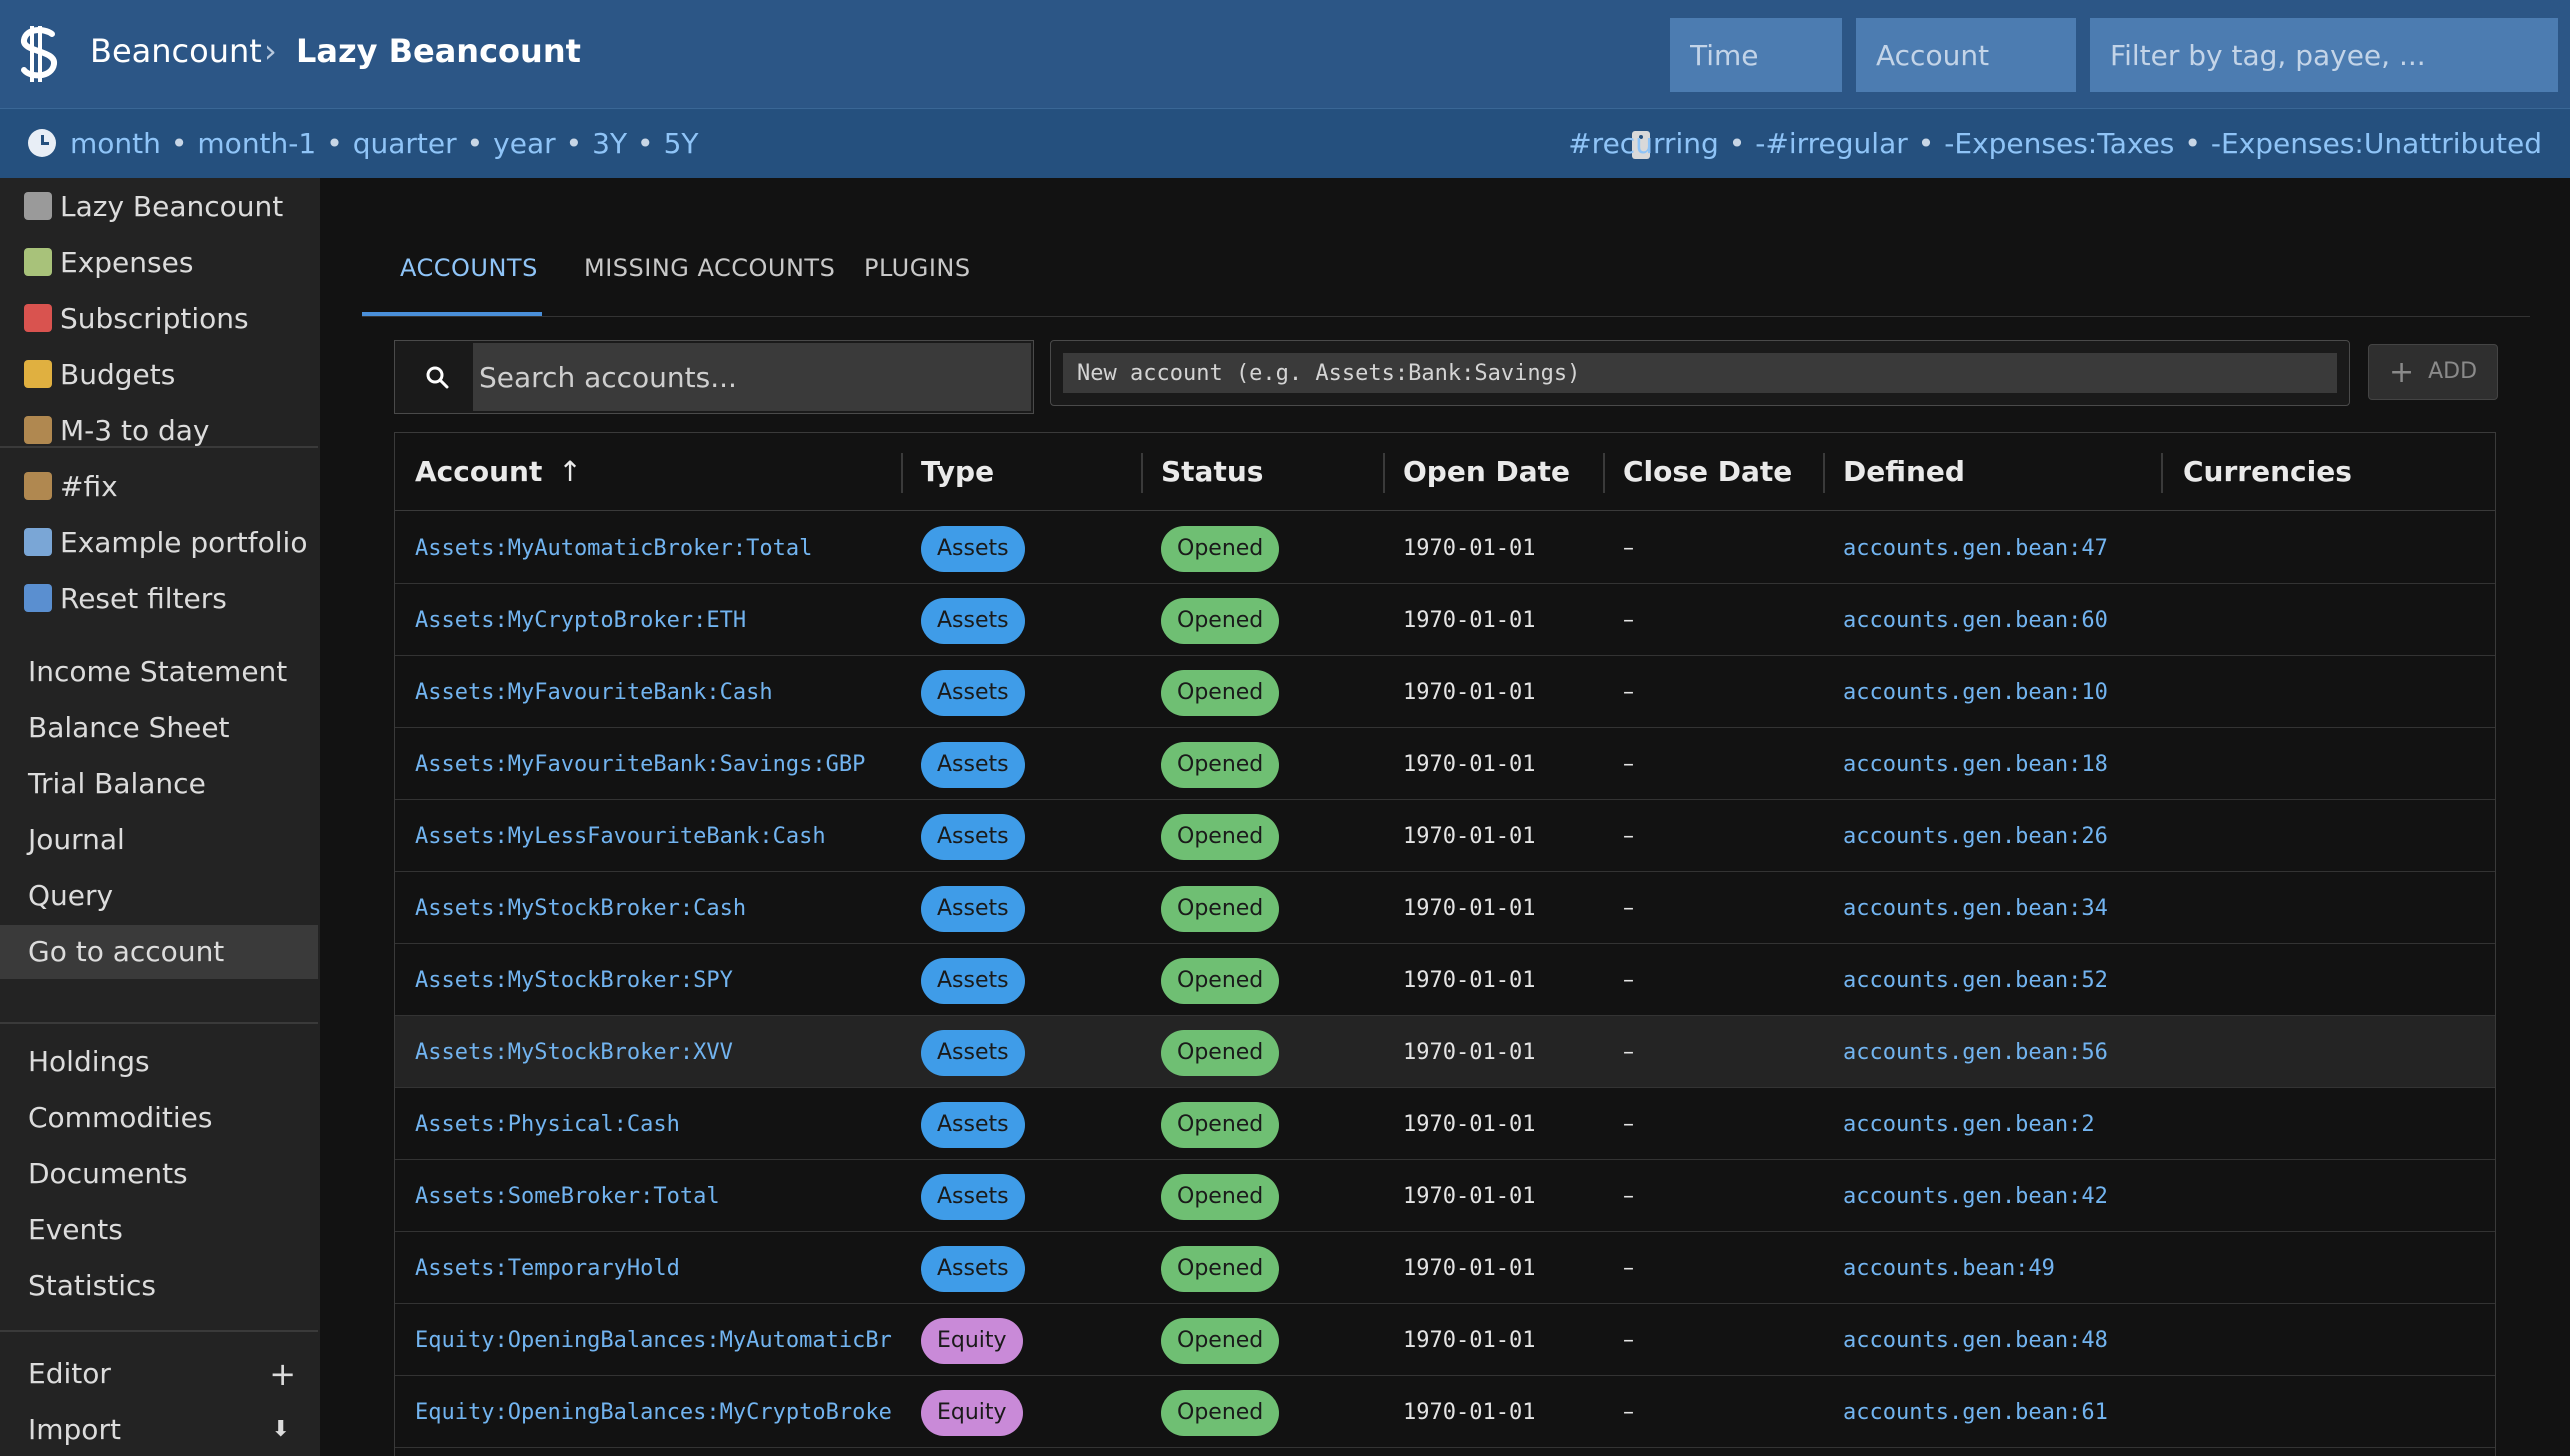  I want to click on column-header-open-date: Open Date, so click(1486, 471).